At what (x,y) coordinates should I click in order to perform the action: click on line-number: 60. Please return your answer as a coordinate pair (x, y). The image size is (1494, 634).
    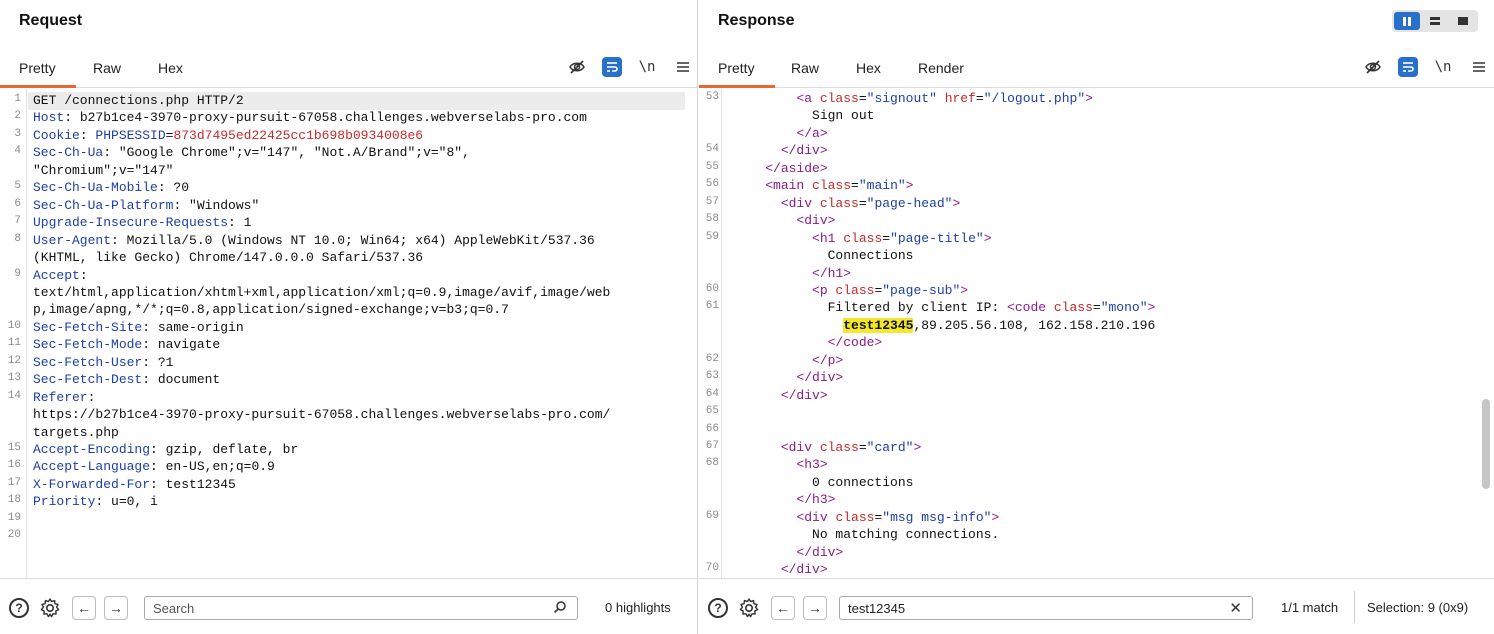
    Looking at the image, I should click on (712, 288).